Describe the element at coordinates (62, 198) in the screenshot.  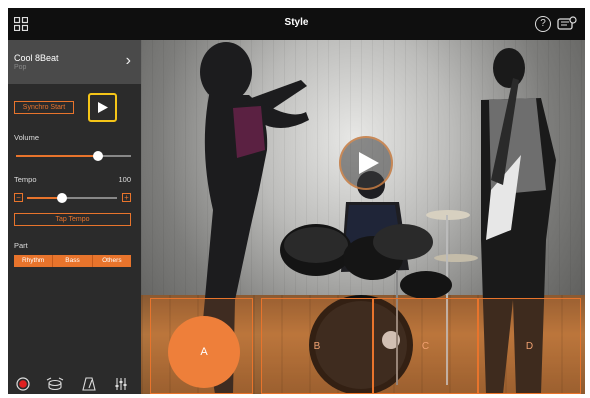
I see `tempo-slider-knob` at that location.